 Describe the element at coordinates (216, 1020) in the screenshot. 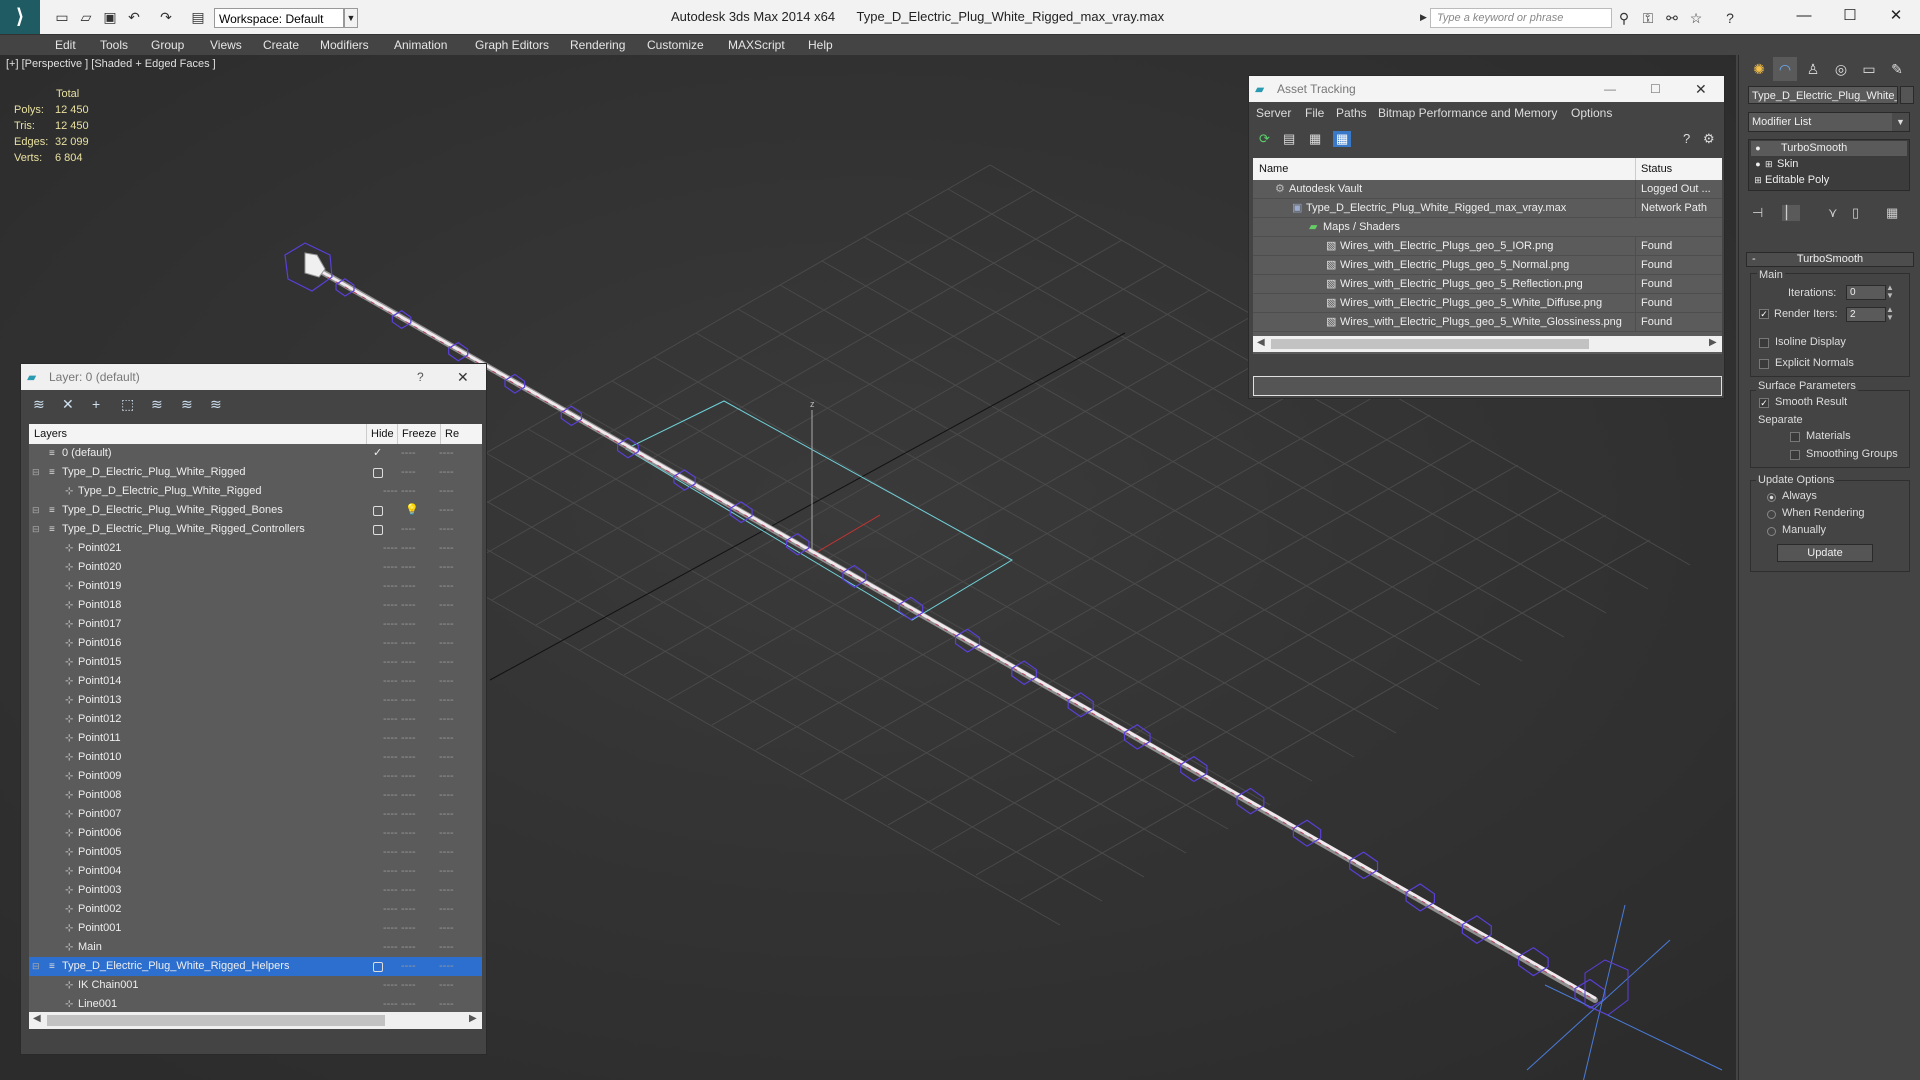

I see `scrollbar-thumb` at that location.